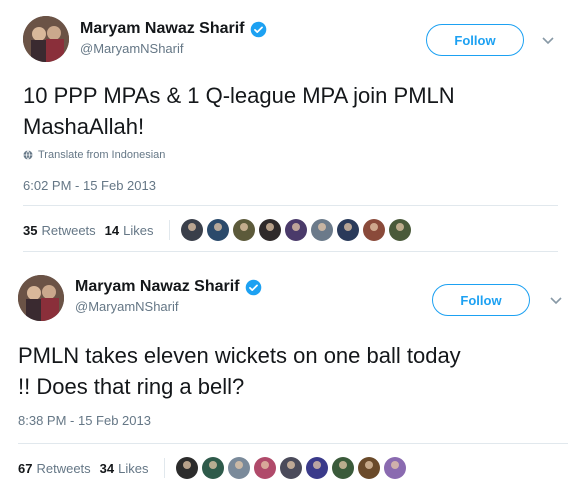 This screenshot has height=500, width=579. I want to click on author-name: Maryam Nawaz Sharif, so click(157, 287).